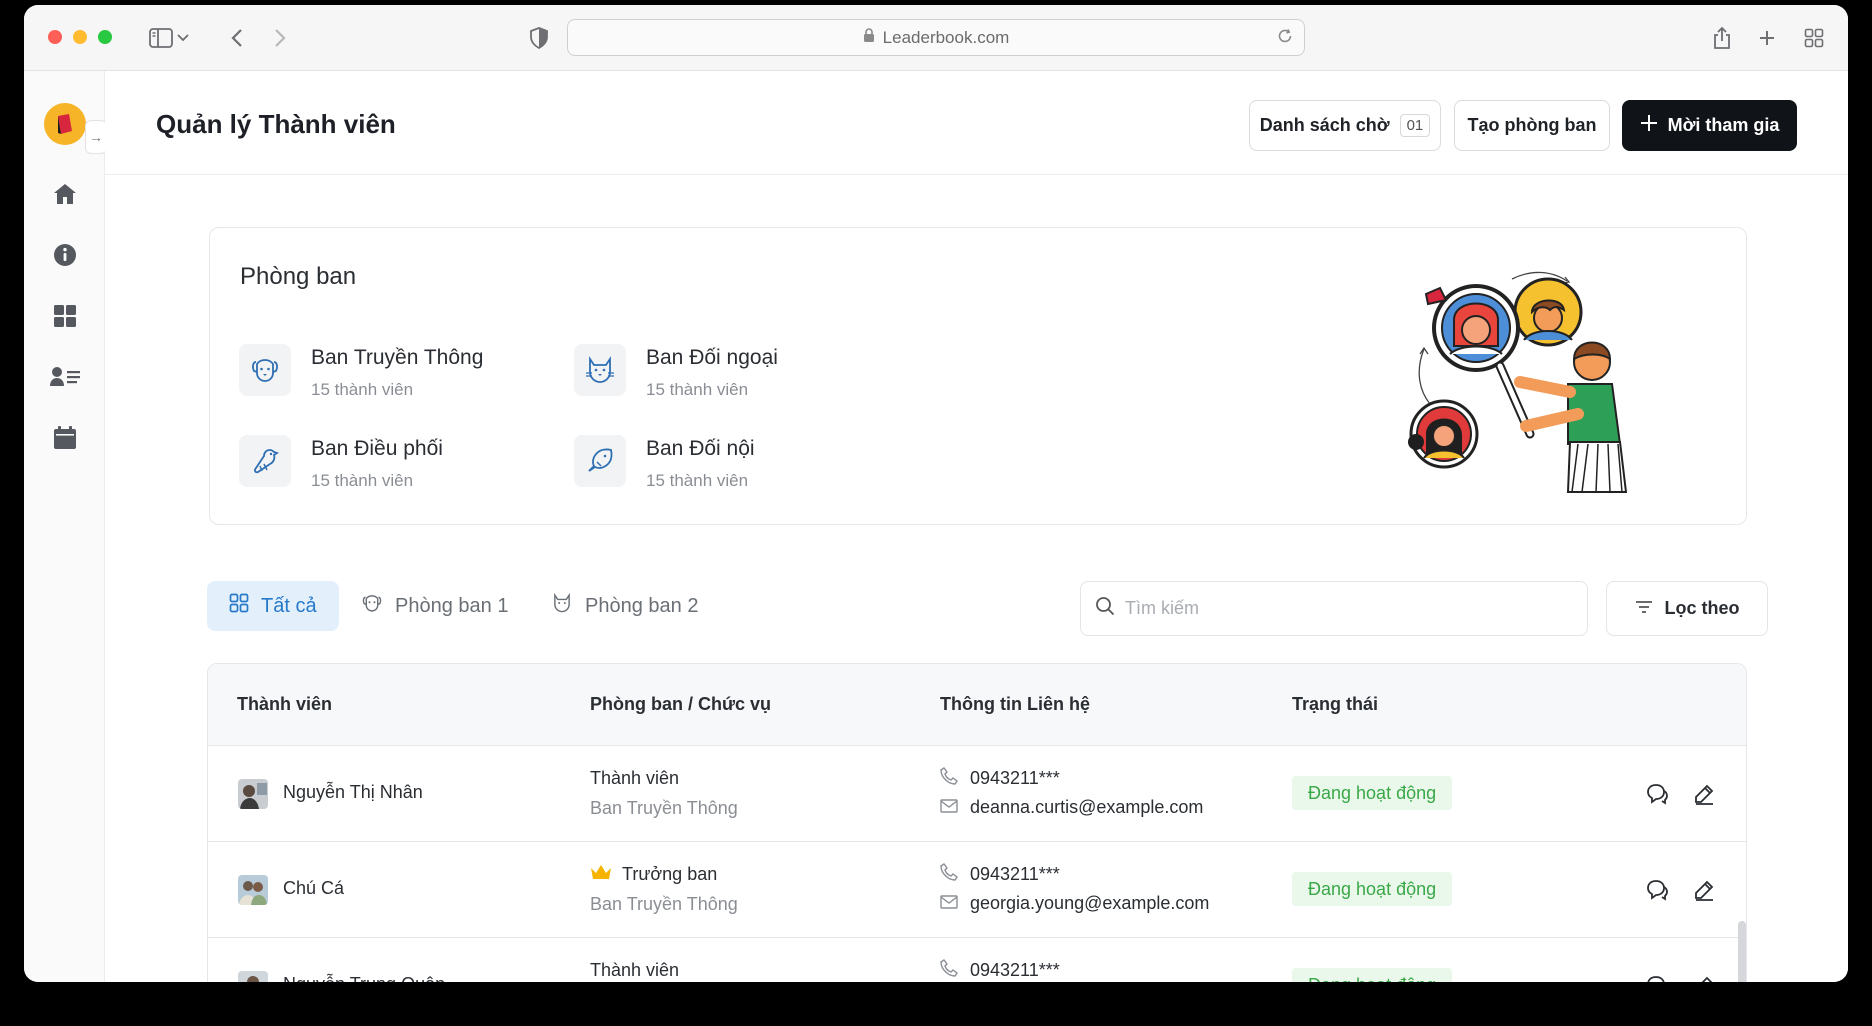 The image size is (1872, 1026). Describe the element at coordinates (183, 38) in the screenshot. I see `chevron-down-icon` at that location.